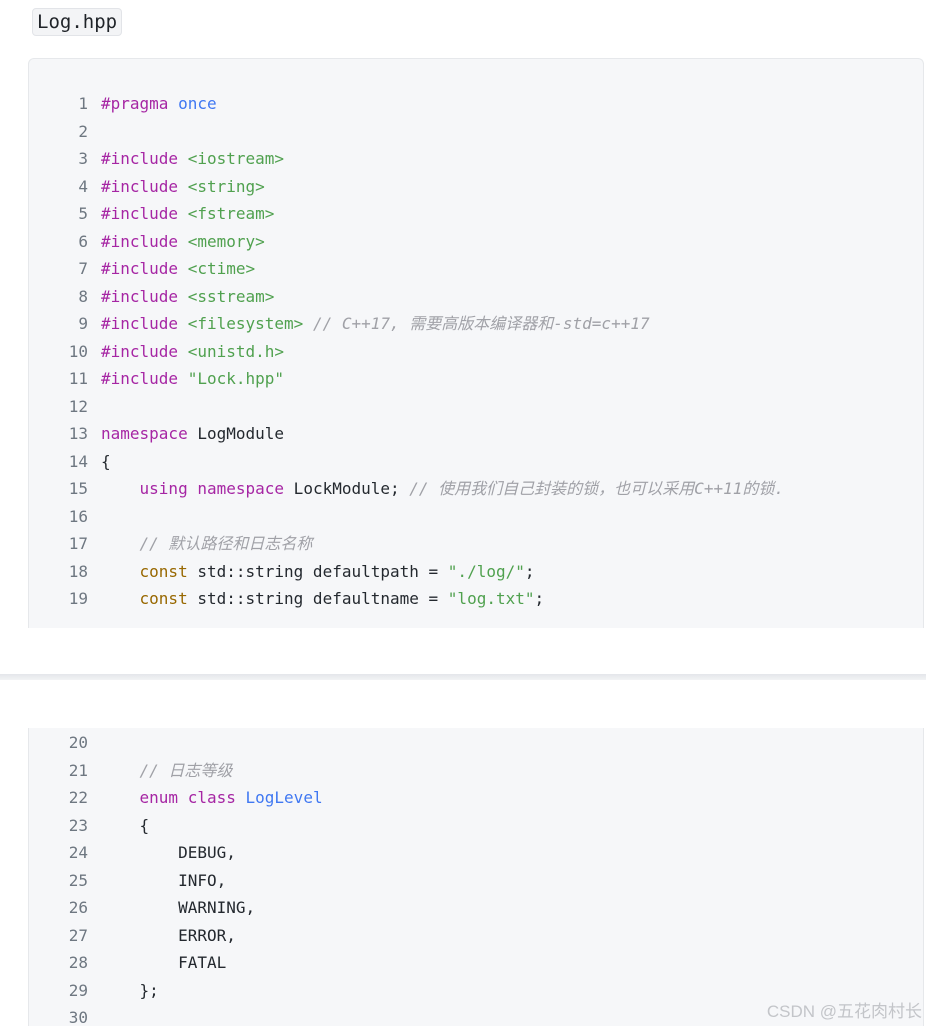  What do you see at coordinates (78, 351) in the screenshot?
I see `line-number: 10` at bounding box center [78, 351].